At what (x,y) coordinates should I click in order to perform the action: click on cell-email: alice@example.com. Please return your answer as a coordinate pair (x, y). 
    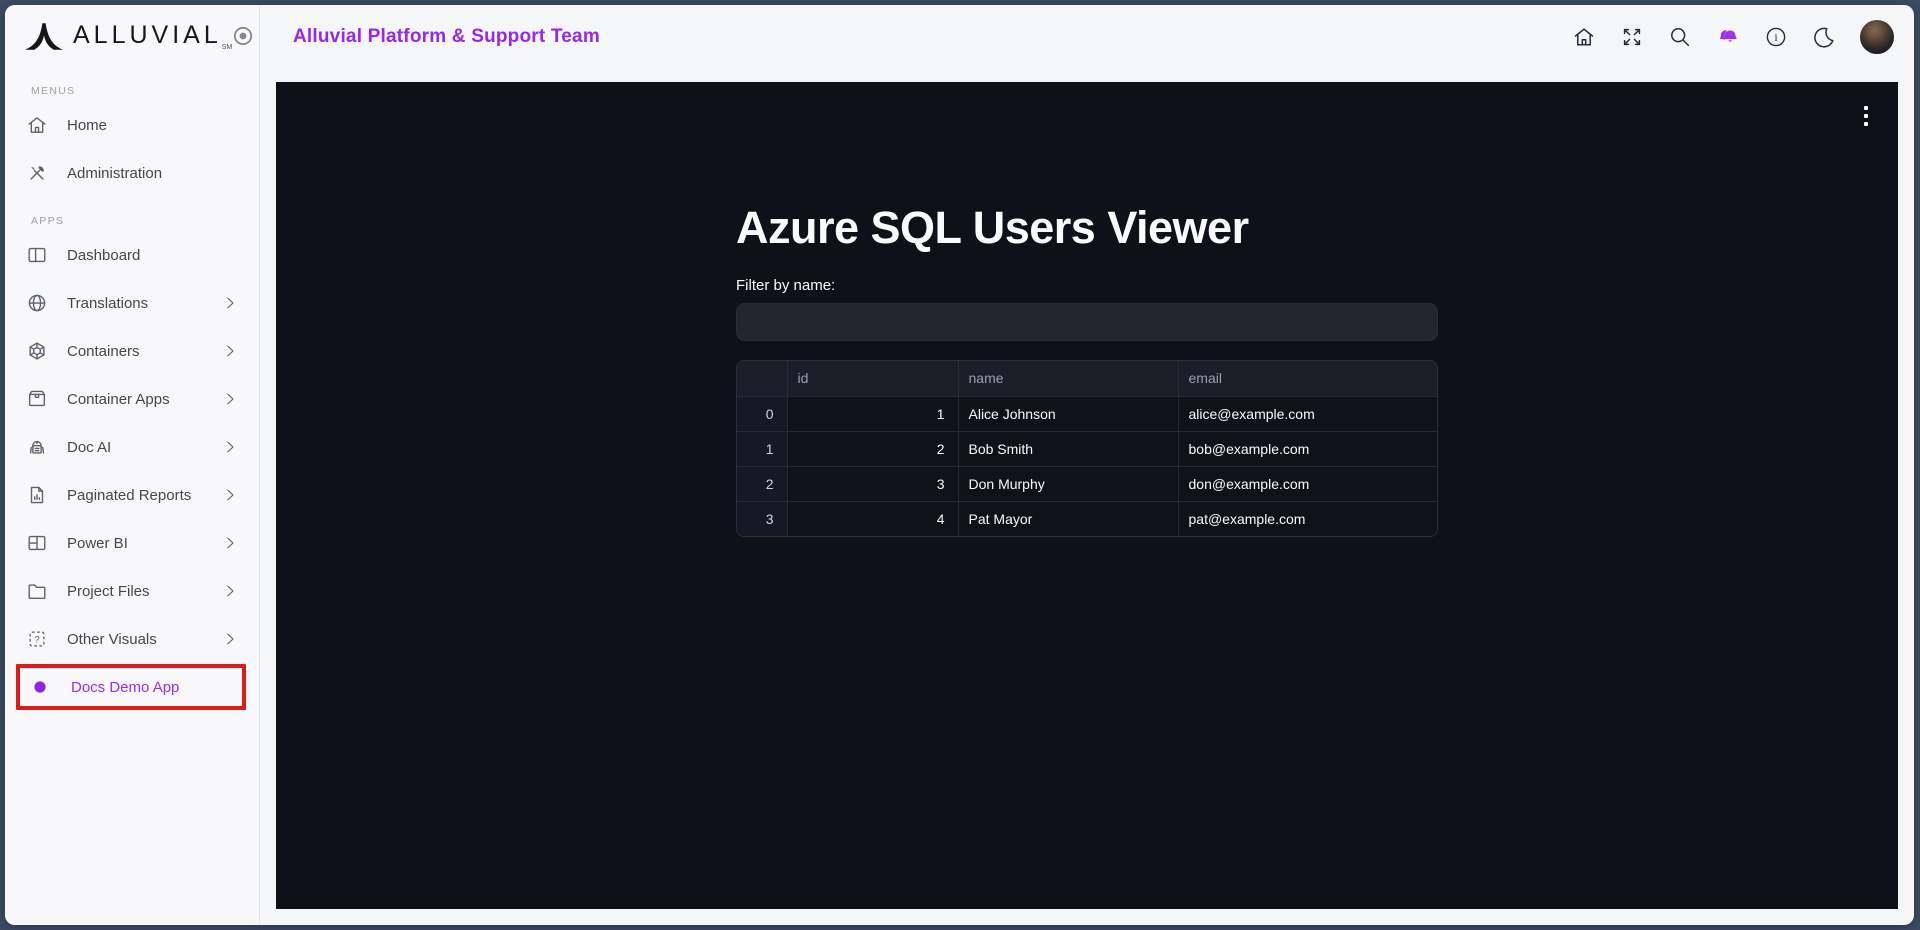
    Looking at the image, I should click on (1307, 414).